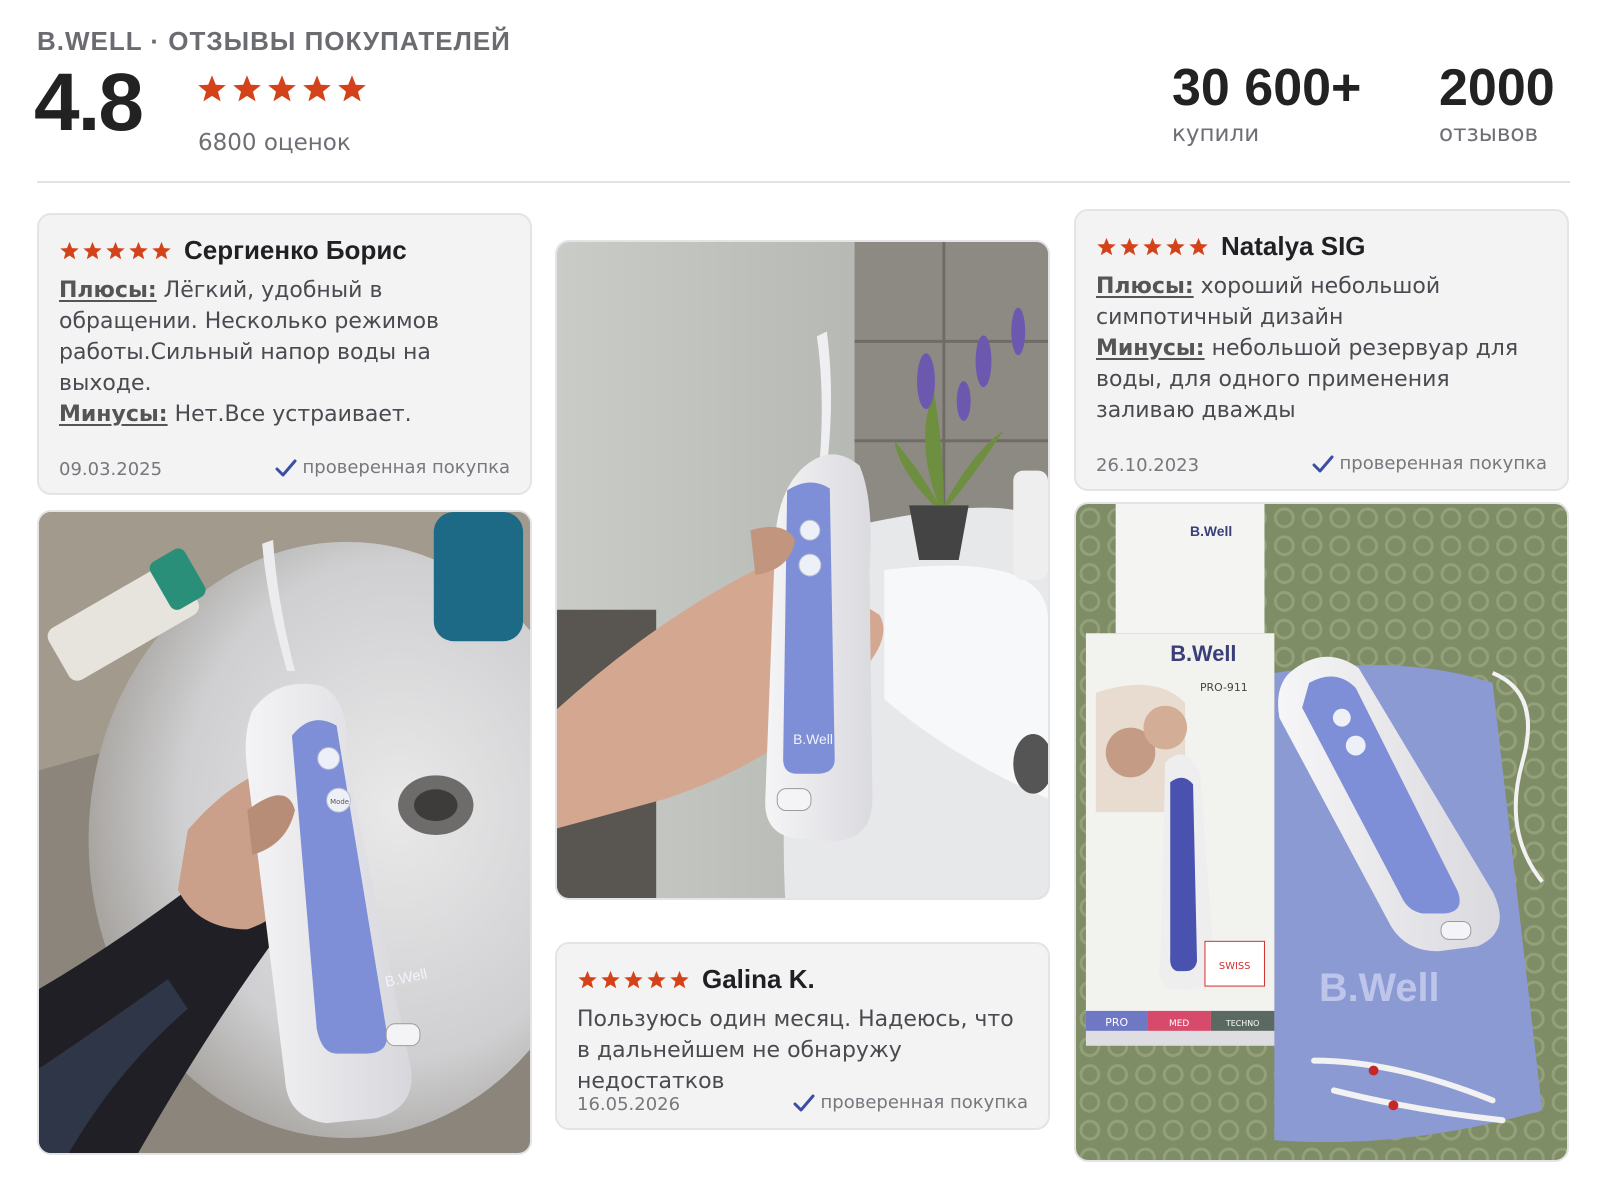  What do you see at coordinates (629, 1104) in the screenshot?
I see `review-date: 16.05.2026` at bounding box center [629, 1104].